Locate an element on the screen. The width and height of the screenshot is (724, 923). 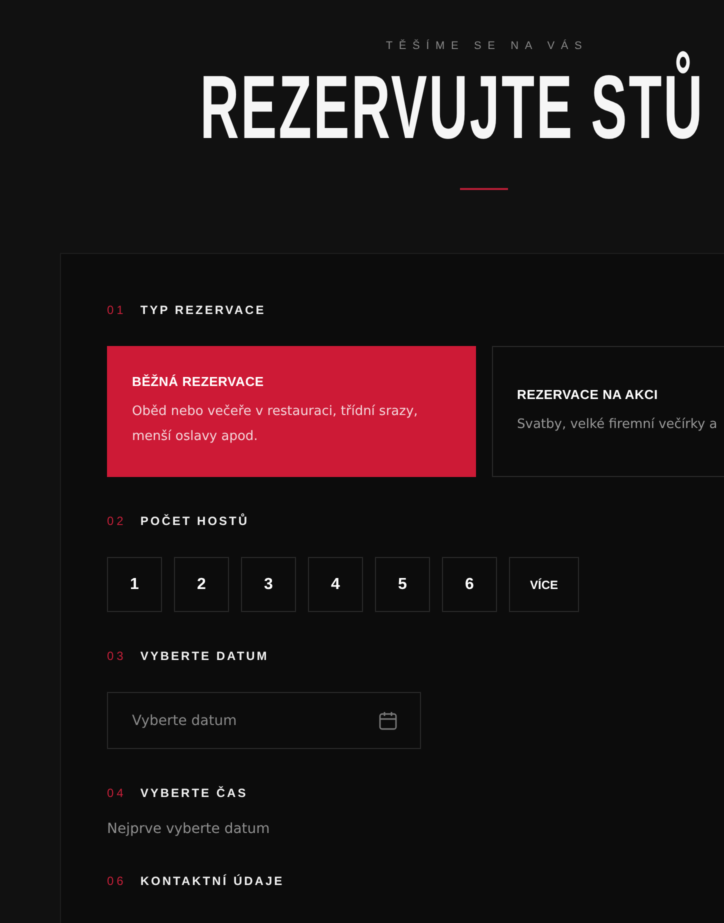
guest-count-button: 4 is located at coordinates (335, 584).